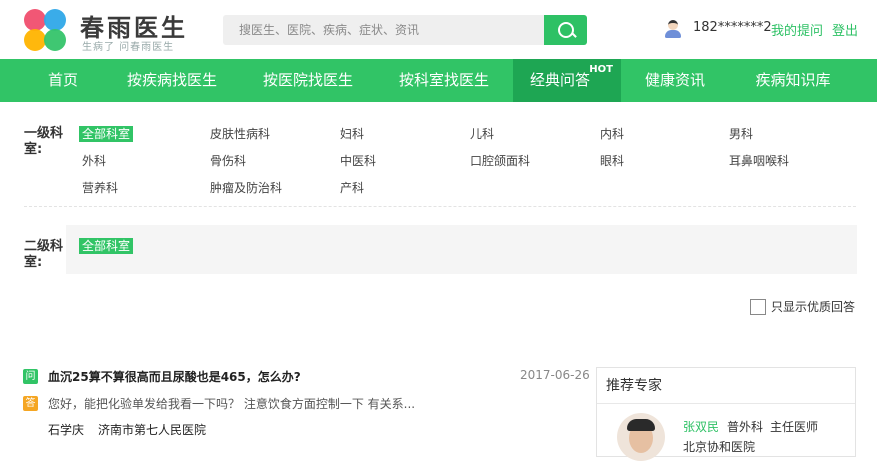  What do you see at coordinates (63, 80) in the screenshot?
I see `nav-home: 首页` at bounding box center [63, 80].